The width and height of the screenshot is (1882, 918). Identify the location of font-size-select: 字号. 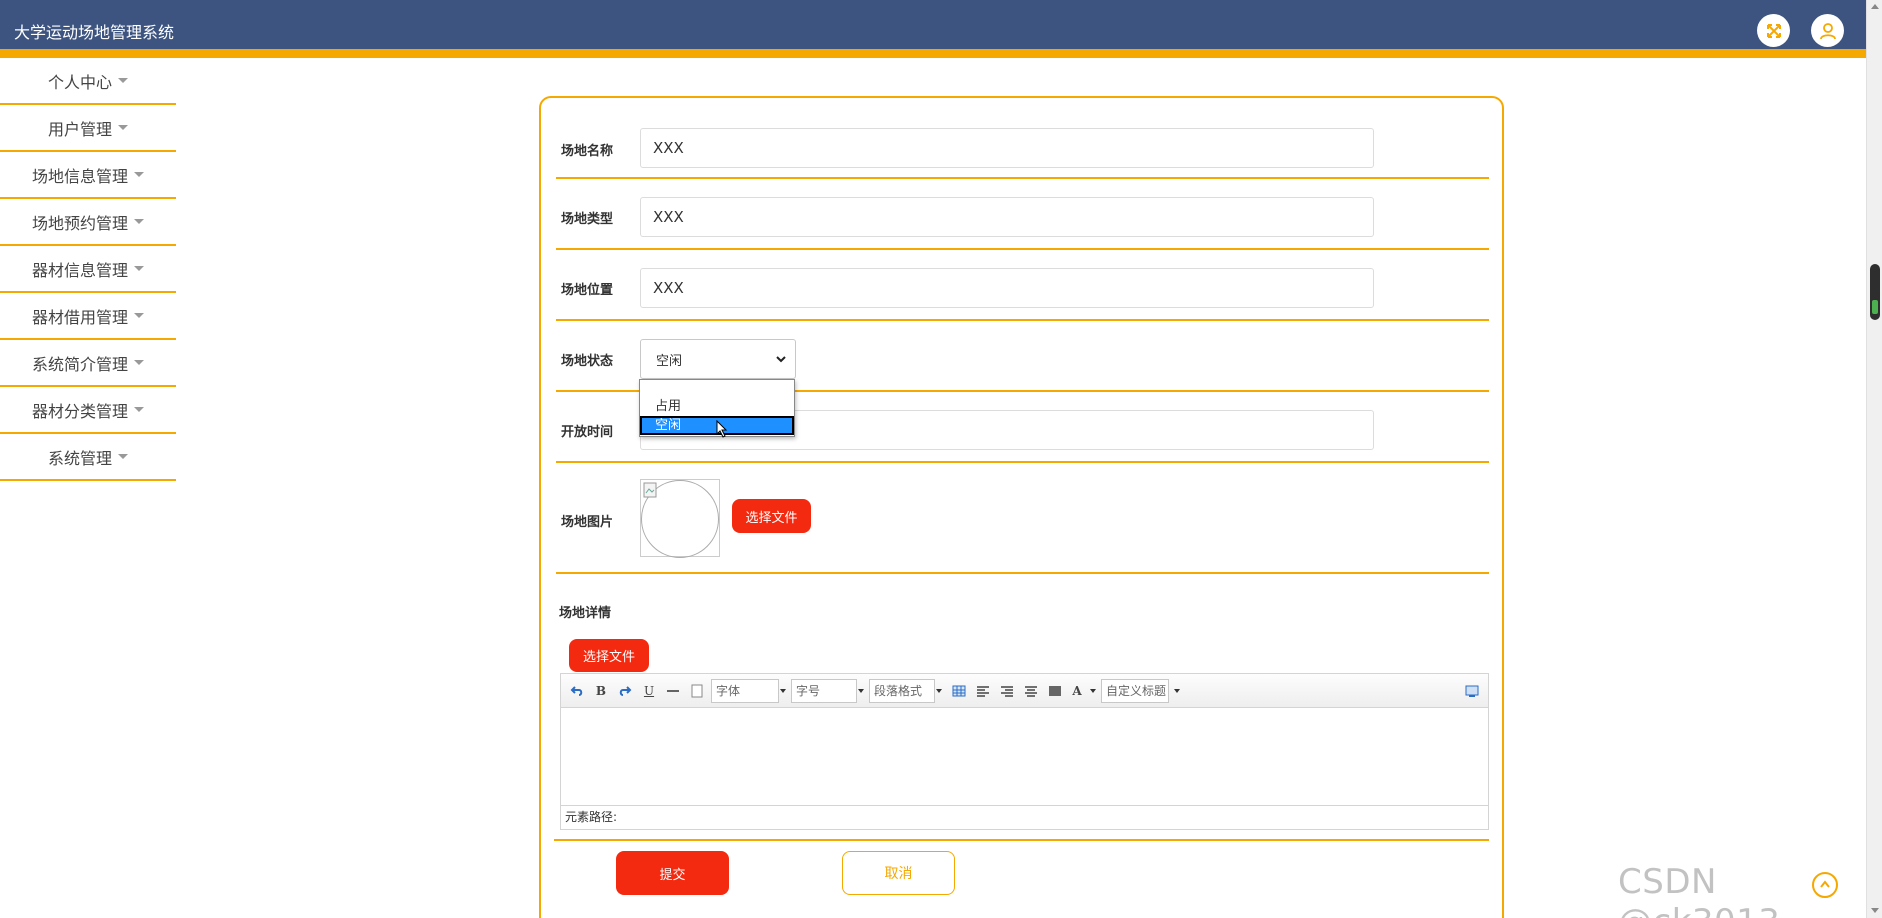
(827, 690).